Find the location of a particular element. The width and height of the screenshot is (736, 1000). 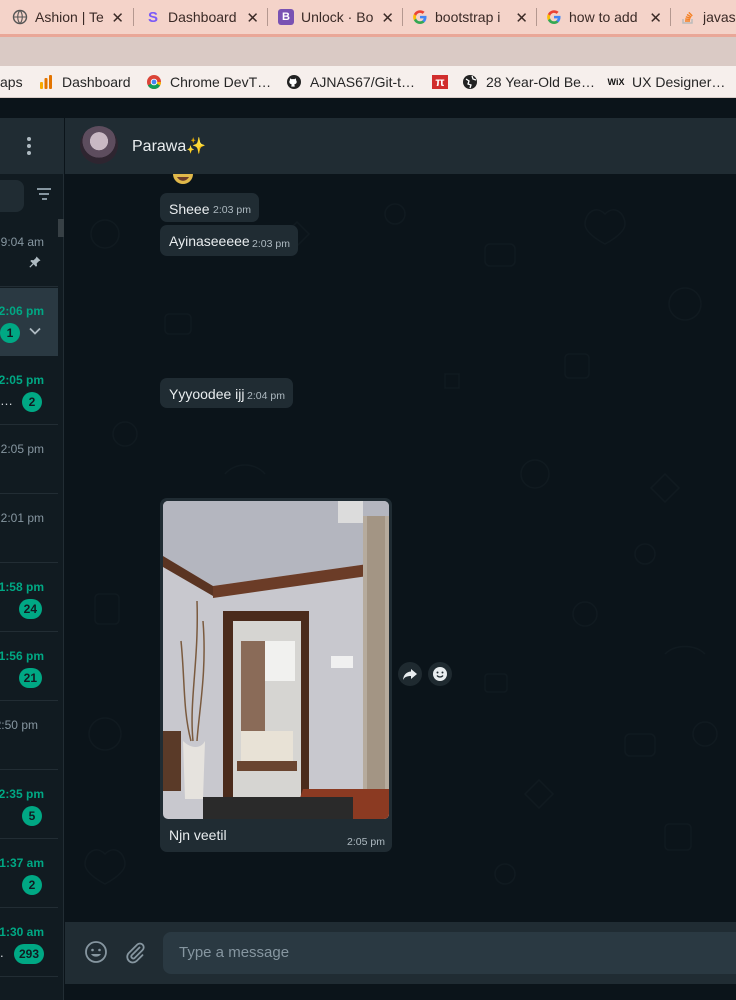

pin-icon is located at coordinates (35, 262).